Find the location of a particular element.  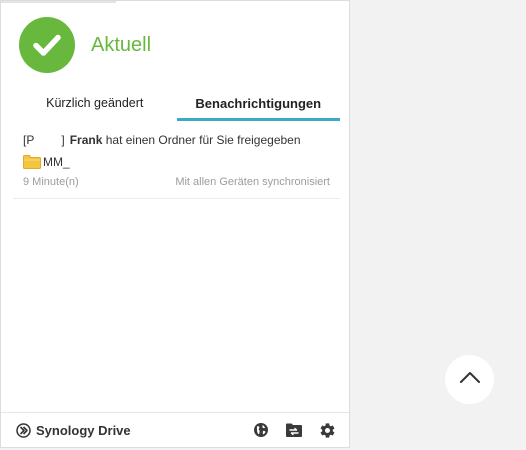

notification-user: Frank is located at coordinates (86, 140).